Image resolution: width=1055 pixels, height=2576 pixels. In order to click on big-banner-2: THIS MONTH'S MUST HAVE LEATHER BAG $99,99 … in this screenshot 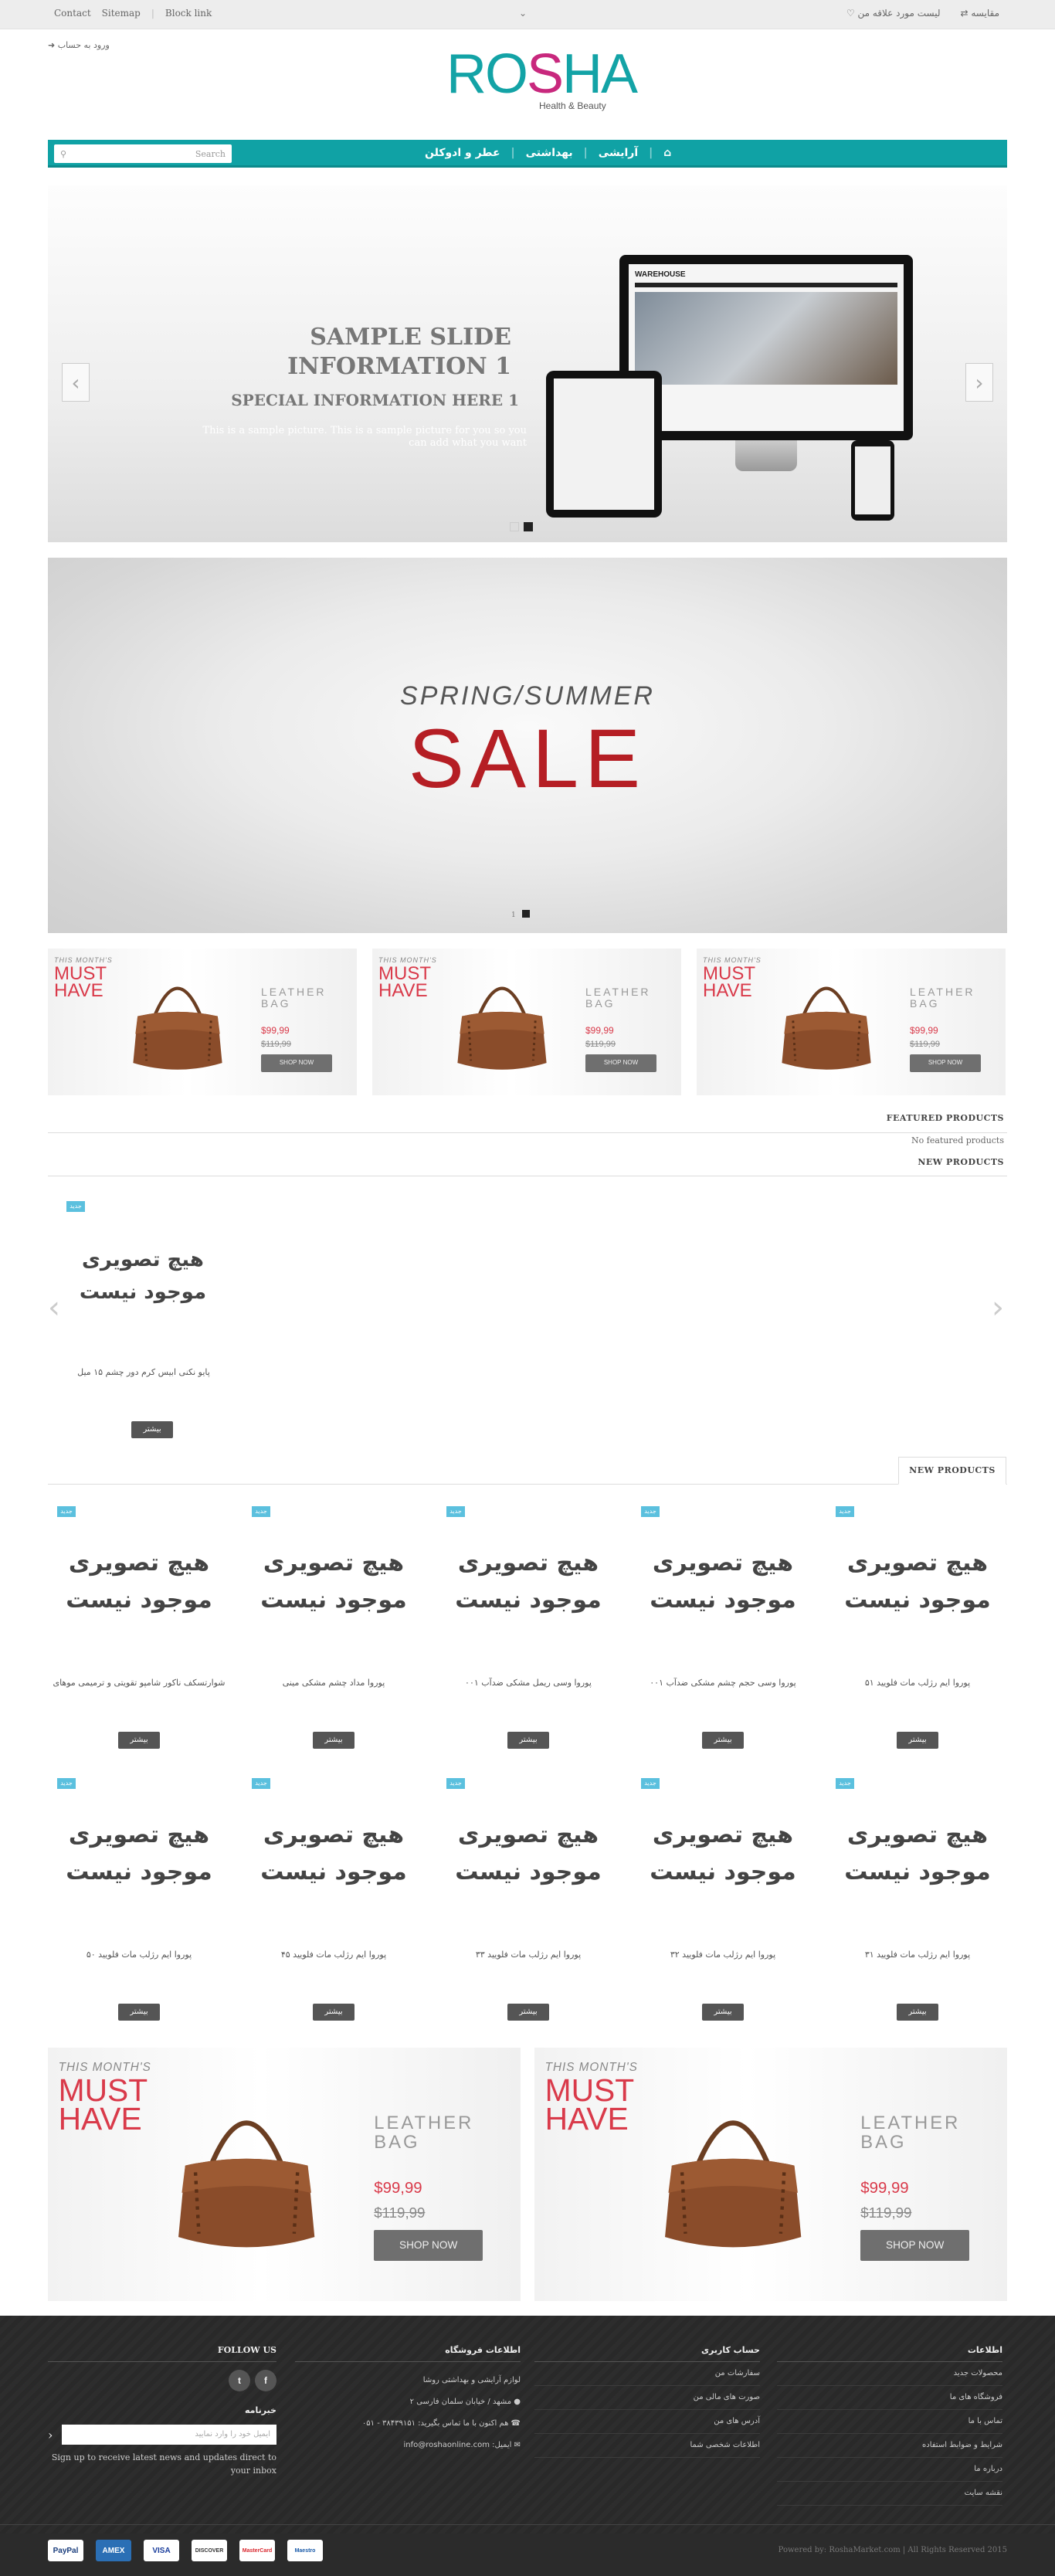, I will do `click(770, 2174)`.